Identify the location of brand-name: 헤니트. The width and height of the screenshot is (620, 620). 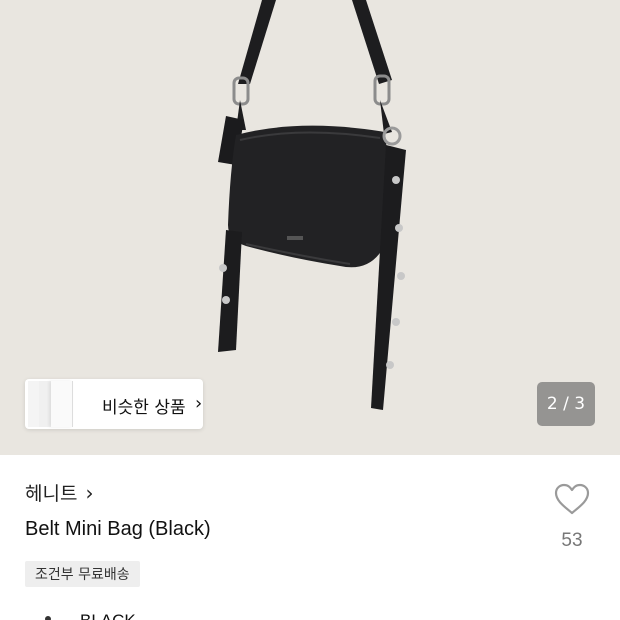
(51, 494).